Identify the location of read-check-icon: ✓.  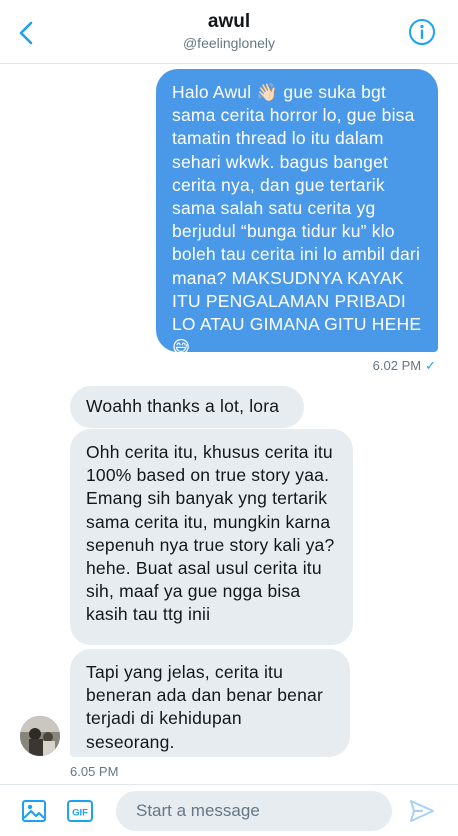
(430, 365).